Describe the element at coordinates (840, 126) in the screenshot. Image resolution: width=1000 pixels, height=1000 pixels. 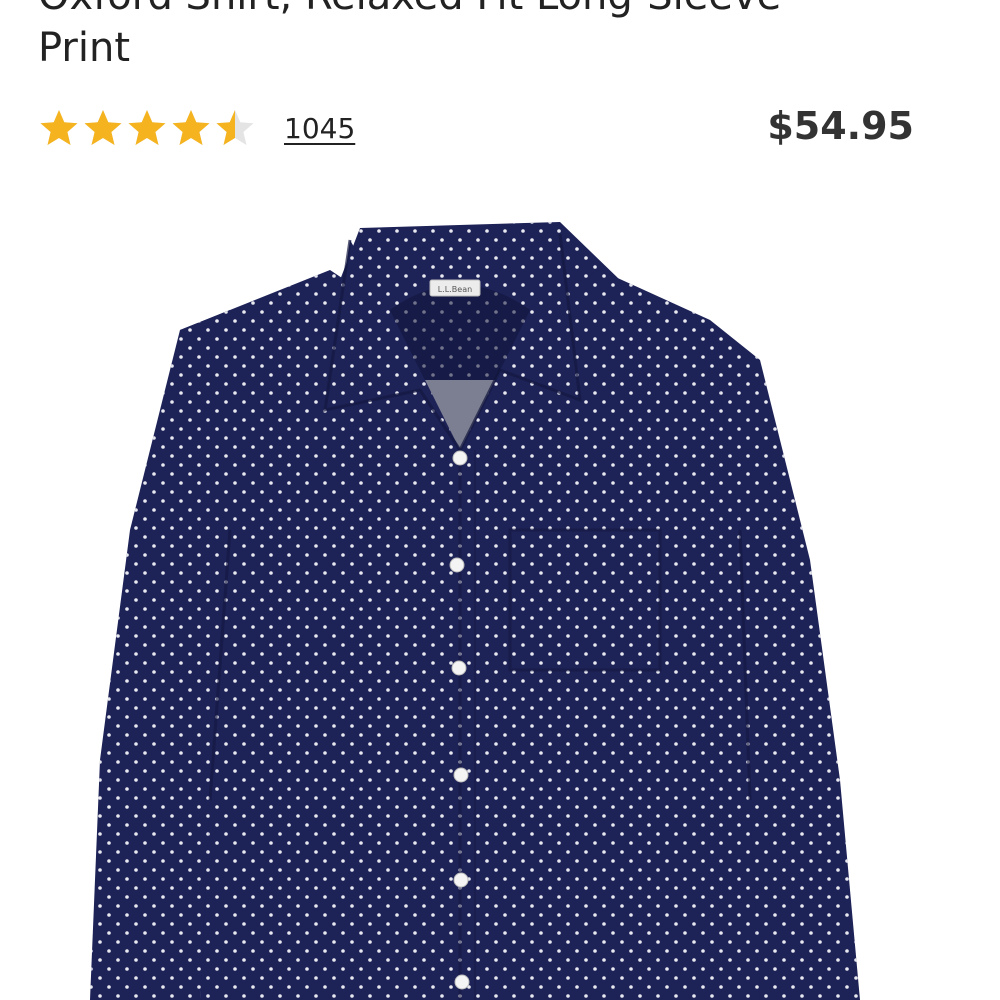
I see `product-price: $54.95` at that location.